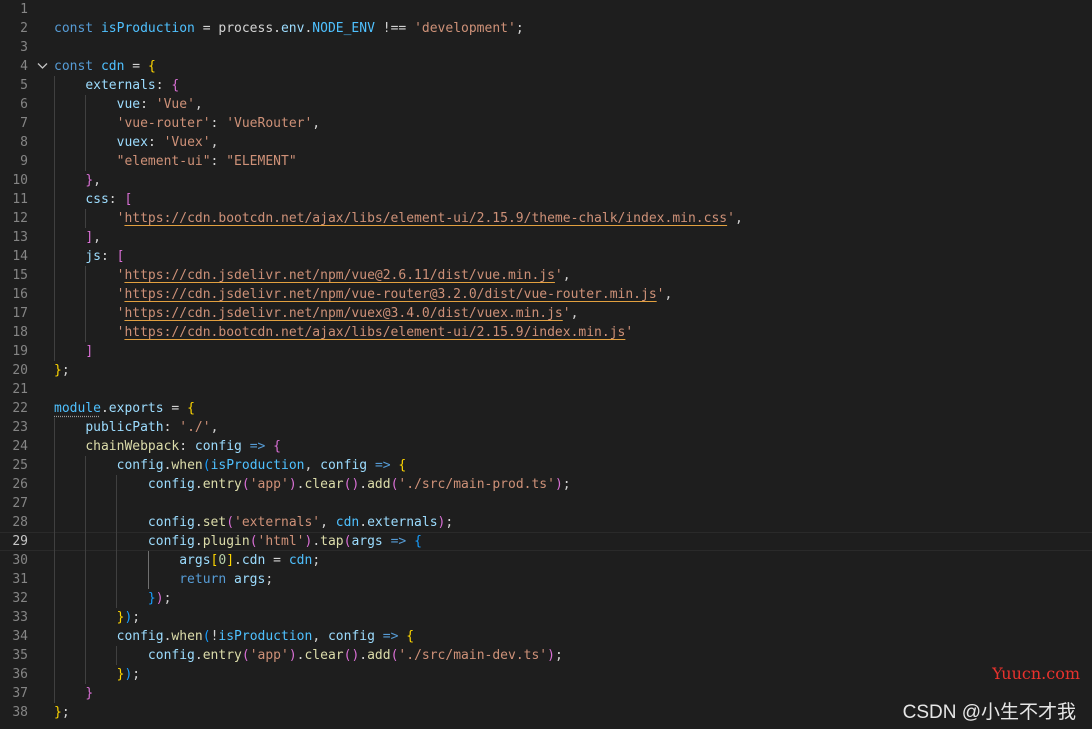  I want to click on code-line: 11 css: [, so click(546, 199).